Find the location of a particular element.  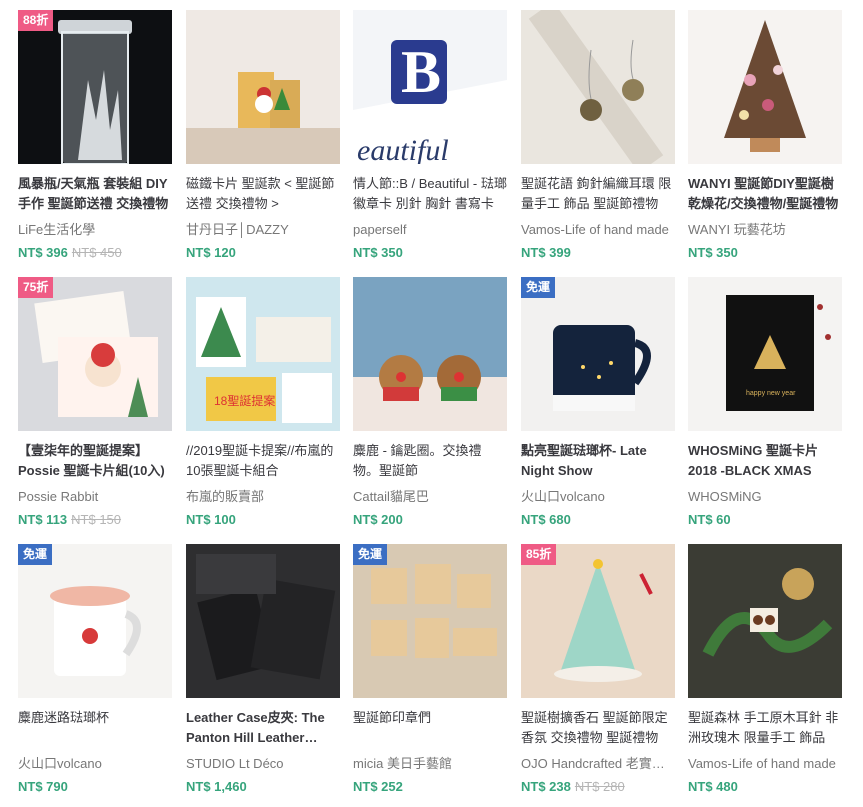

discount-badge: 85折 is located at coordinates (539, 554).